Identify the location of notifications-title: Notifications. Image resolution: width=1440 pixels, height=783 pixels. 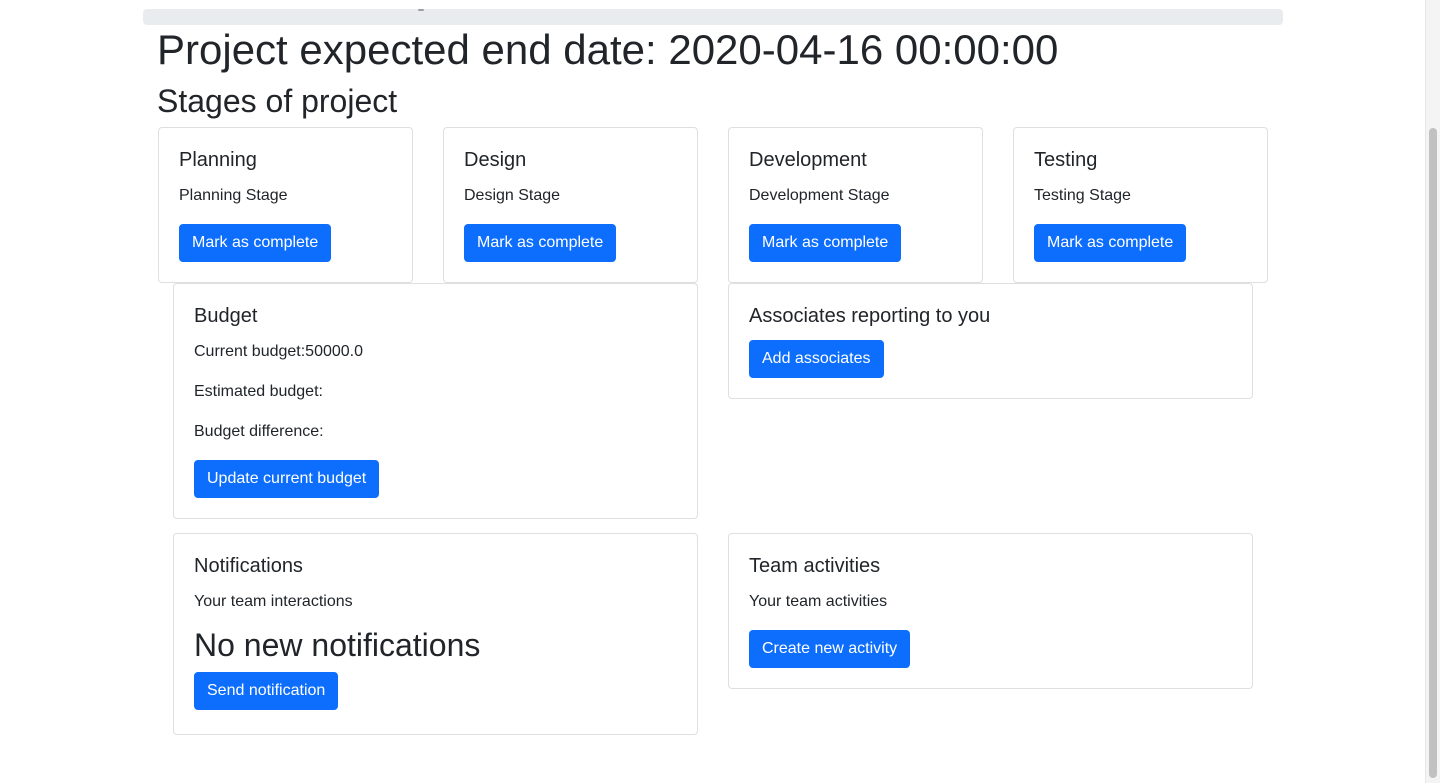
(248, 566).